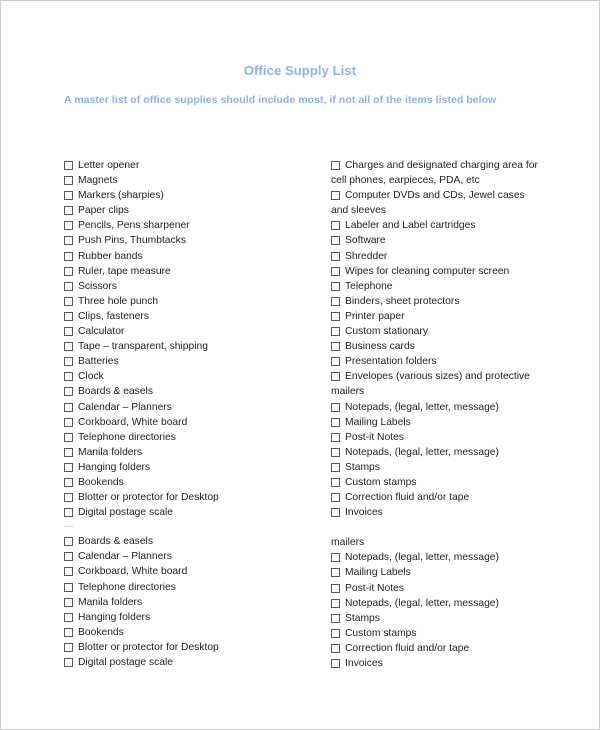 This screenshot has height=730, width=600. Describe the element at coordinates (189, 286) in the screenshot. I see `checklist-item: Scissors` at that location.